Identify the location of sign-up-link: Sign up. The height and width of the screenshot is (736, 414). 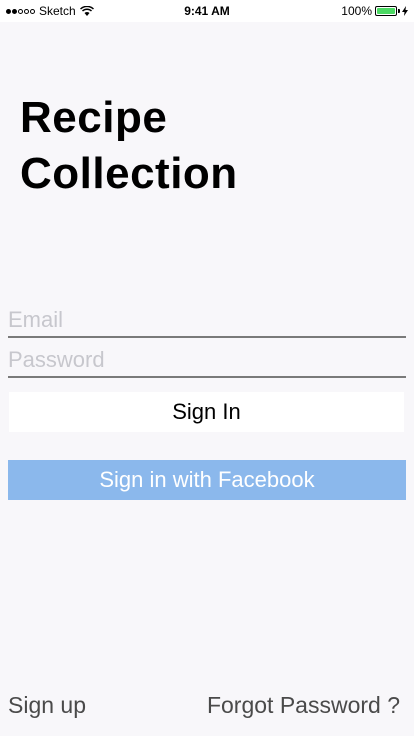
(47, 705).